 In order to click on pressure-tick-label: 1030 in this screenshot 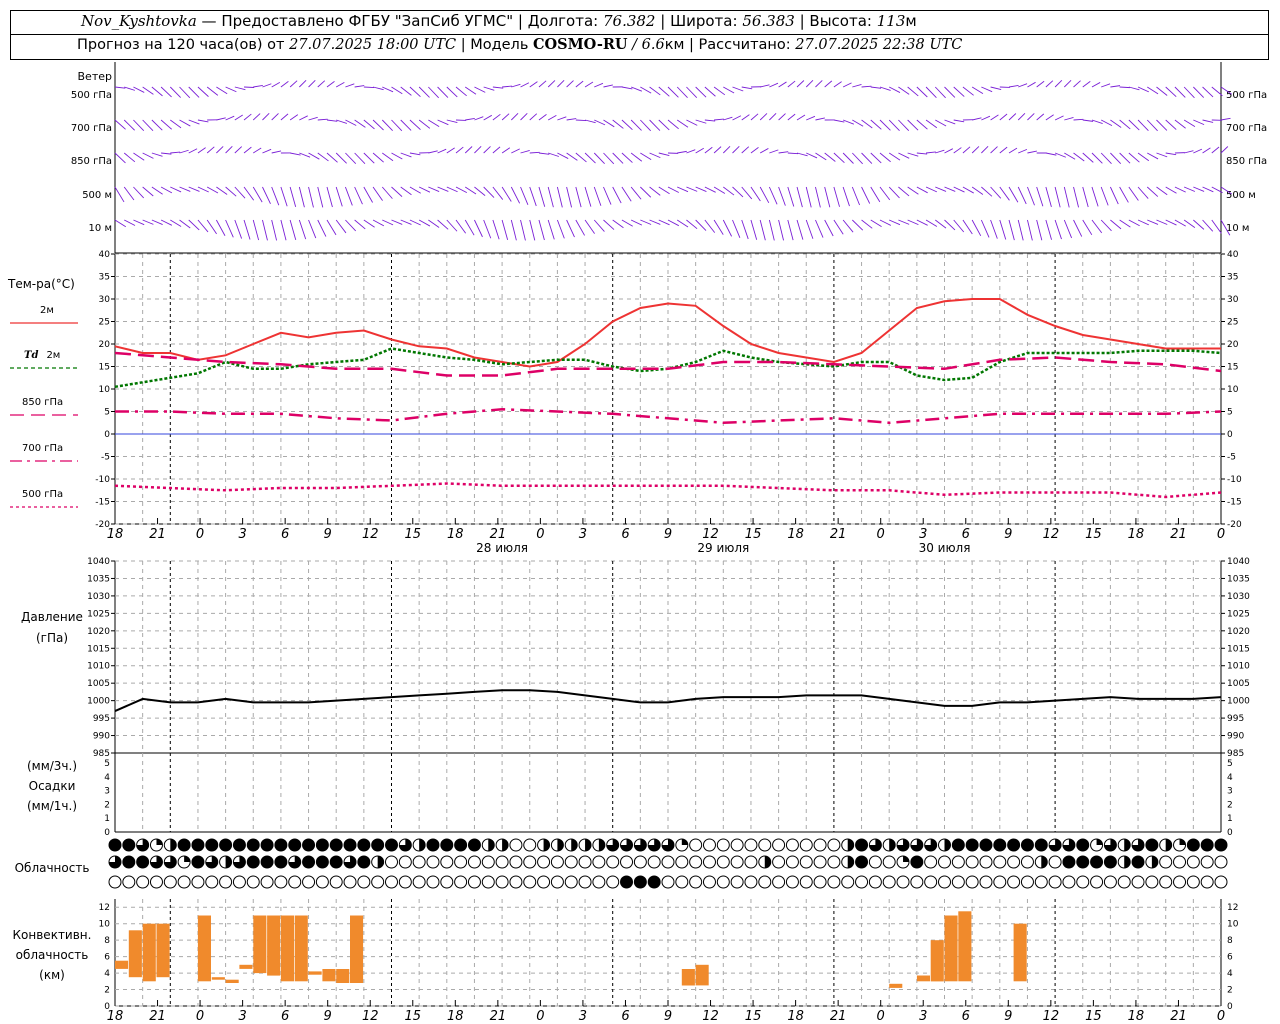, I will do `click(98, 597)`.